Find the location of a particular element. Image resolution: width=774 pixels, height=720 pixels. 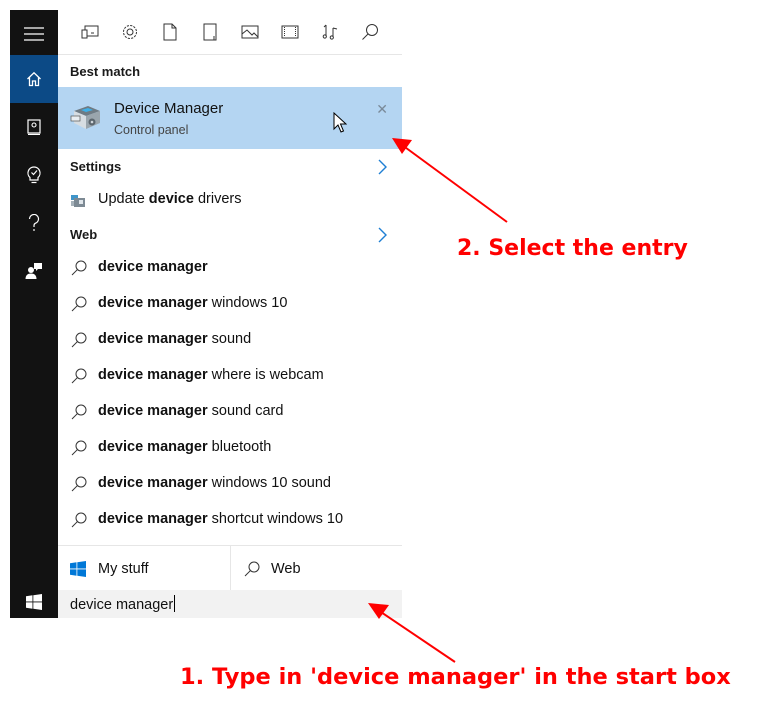

web-more-chevron-icon is located at coordinates (382, 235).